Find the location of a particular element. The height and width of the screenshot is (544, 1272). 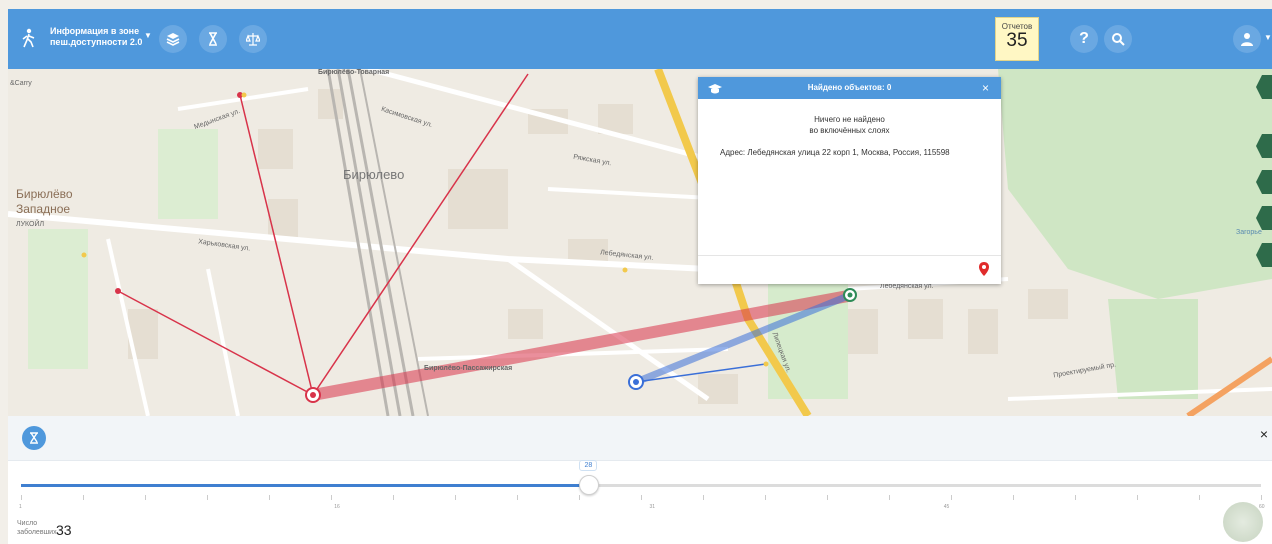

reports-count: 35 is located at coordinates (1017, 40).